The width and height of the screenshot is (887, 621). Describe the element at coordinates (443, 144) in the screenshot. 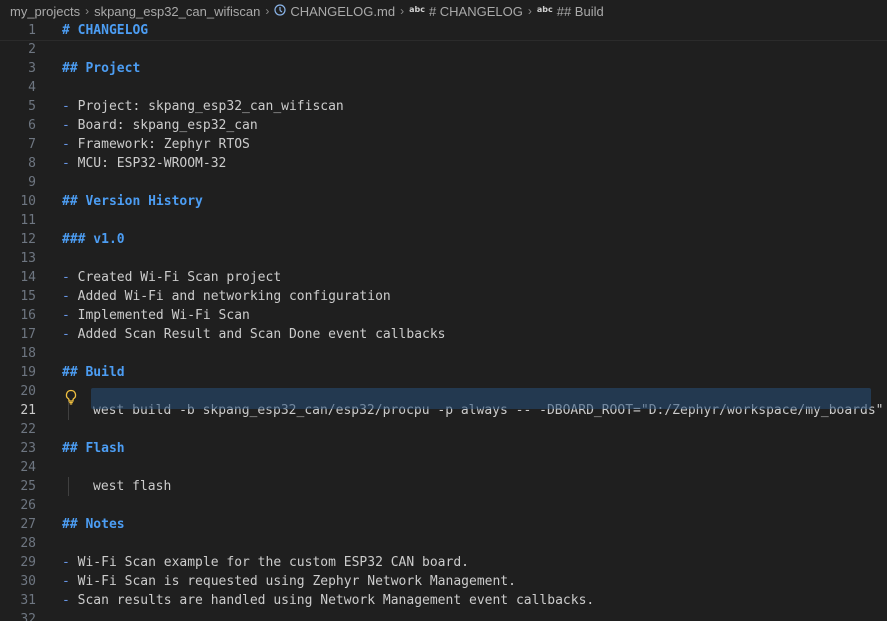

I see `editor-line: 7 - Framework: Zephyr RTOS` at that location.